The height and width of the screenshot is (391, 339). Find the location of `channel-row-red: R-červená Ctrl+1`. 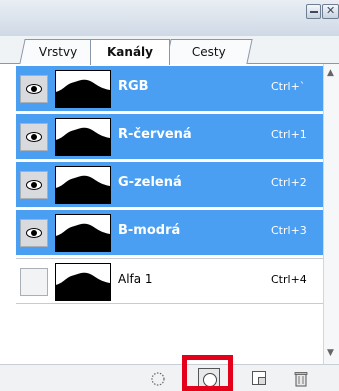

channel-row-red: R-červená Ctrl+1 is located at coordinates (169, 137).